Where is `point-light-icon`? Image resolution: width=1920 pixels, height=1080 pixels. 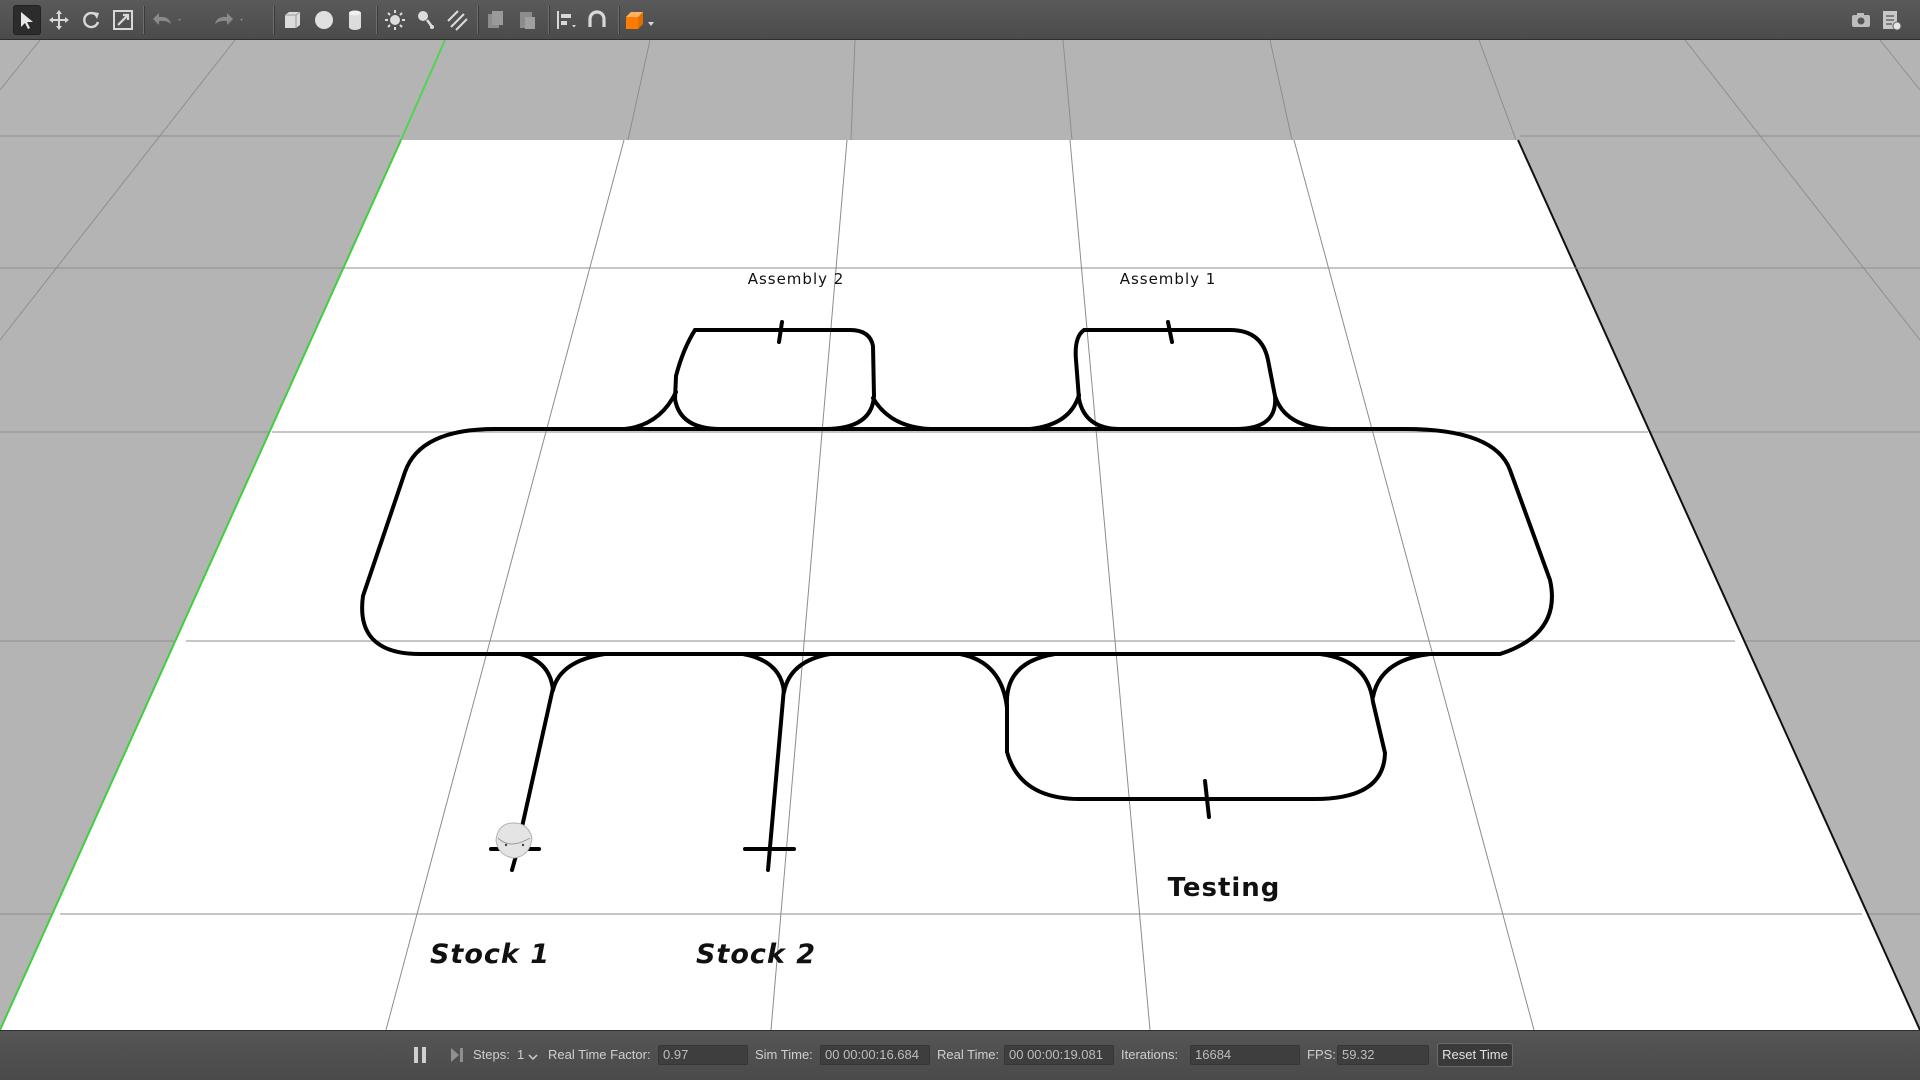 point-light-icon is located at coordinates (395, 20).